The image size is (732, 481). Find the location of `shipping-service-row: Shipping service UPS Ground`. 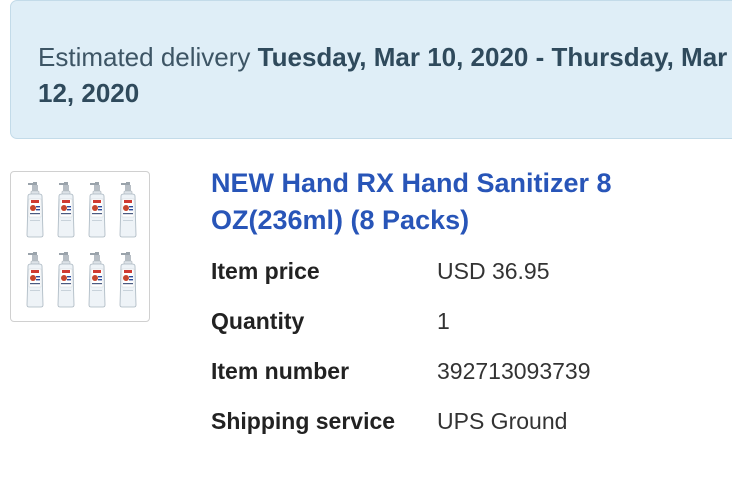

shipping-service-row: Shipping service UPS Ground is located at coordinates (461, 423).